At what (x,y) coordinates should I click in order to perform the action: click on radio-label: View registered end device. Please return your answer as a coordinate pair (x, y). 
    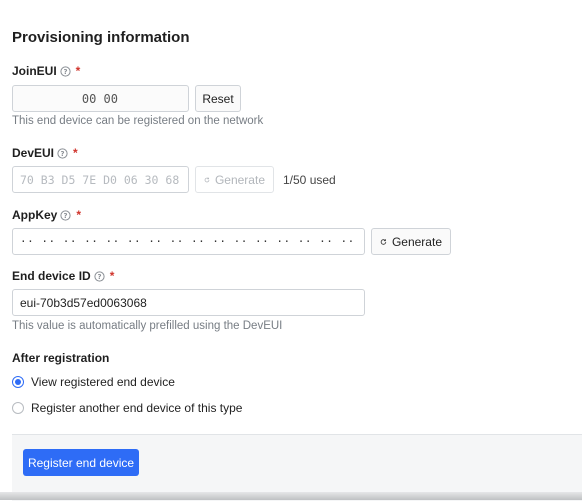
    Looking at the image, I should click on (103, 382).